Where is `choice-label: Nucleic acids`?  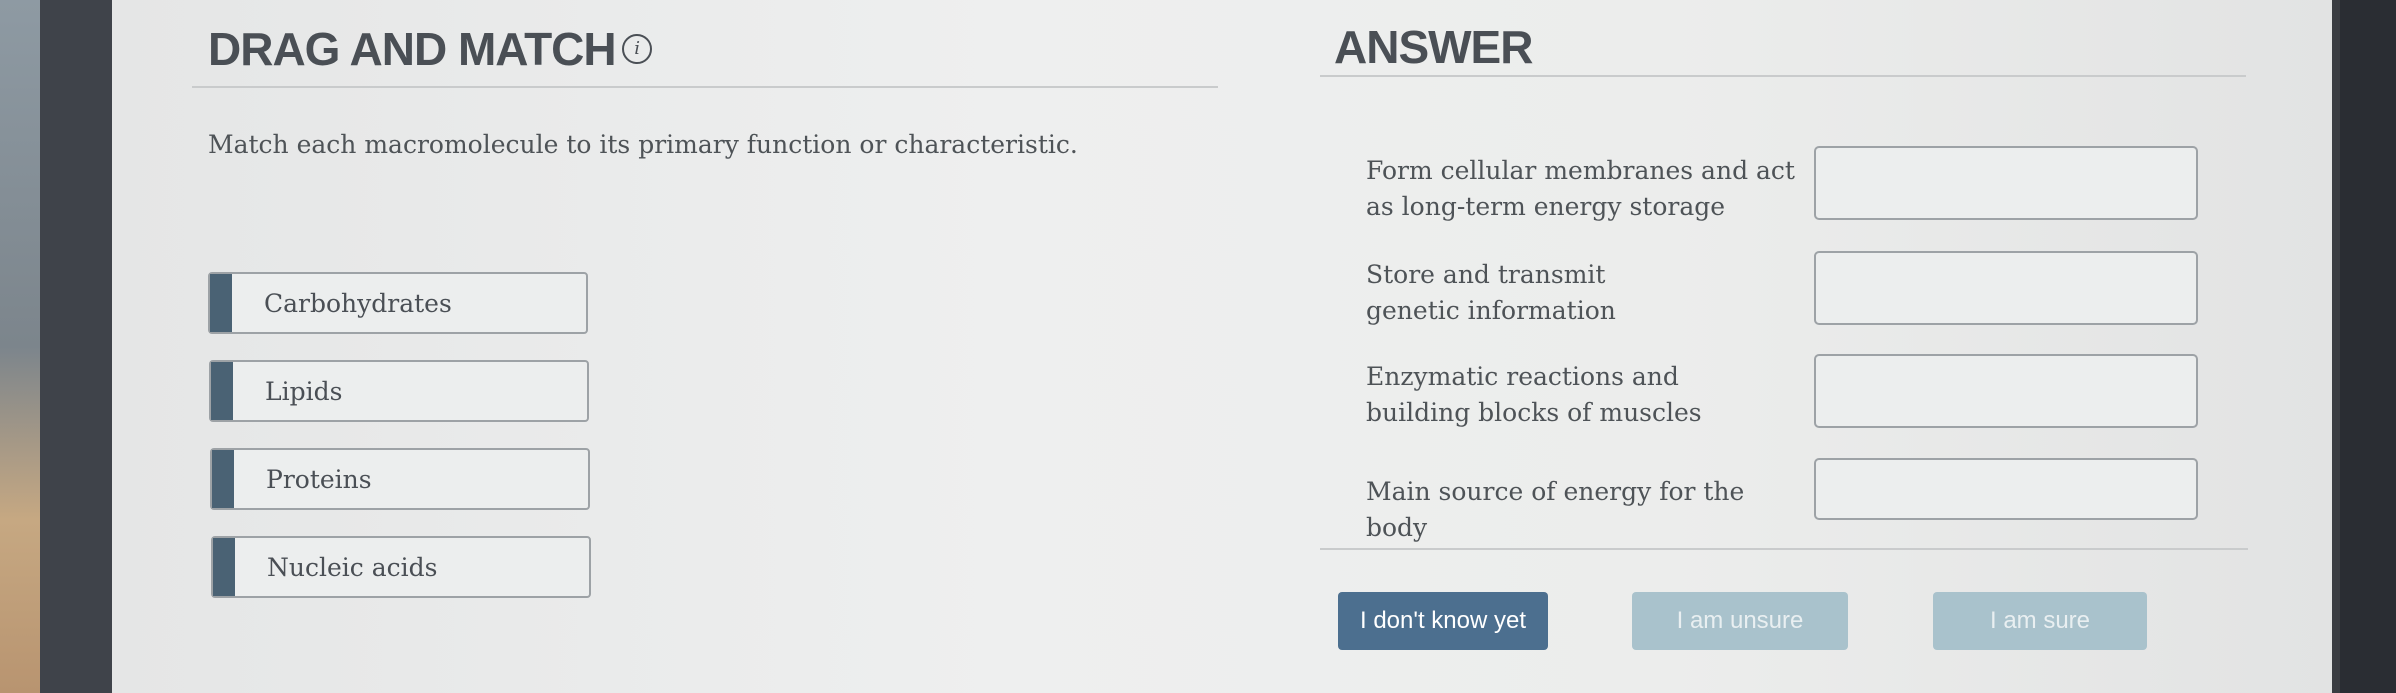
choice-label: Nucleic acids is located at coordinates (352, 567).